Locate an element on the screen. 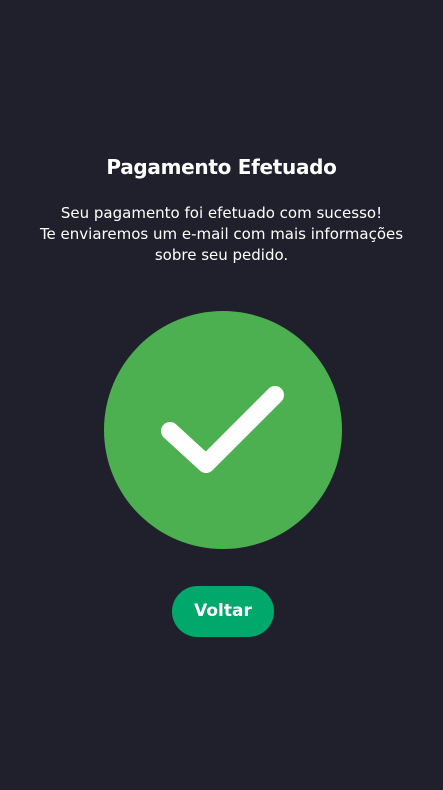  message-line: Seu pagamento foi efetuado com sucesso! is located at coordinates (221, 213).